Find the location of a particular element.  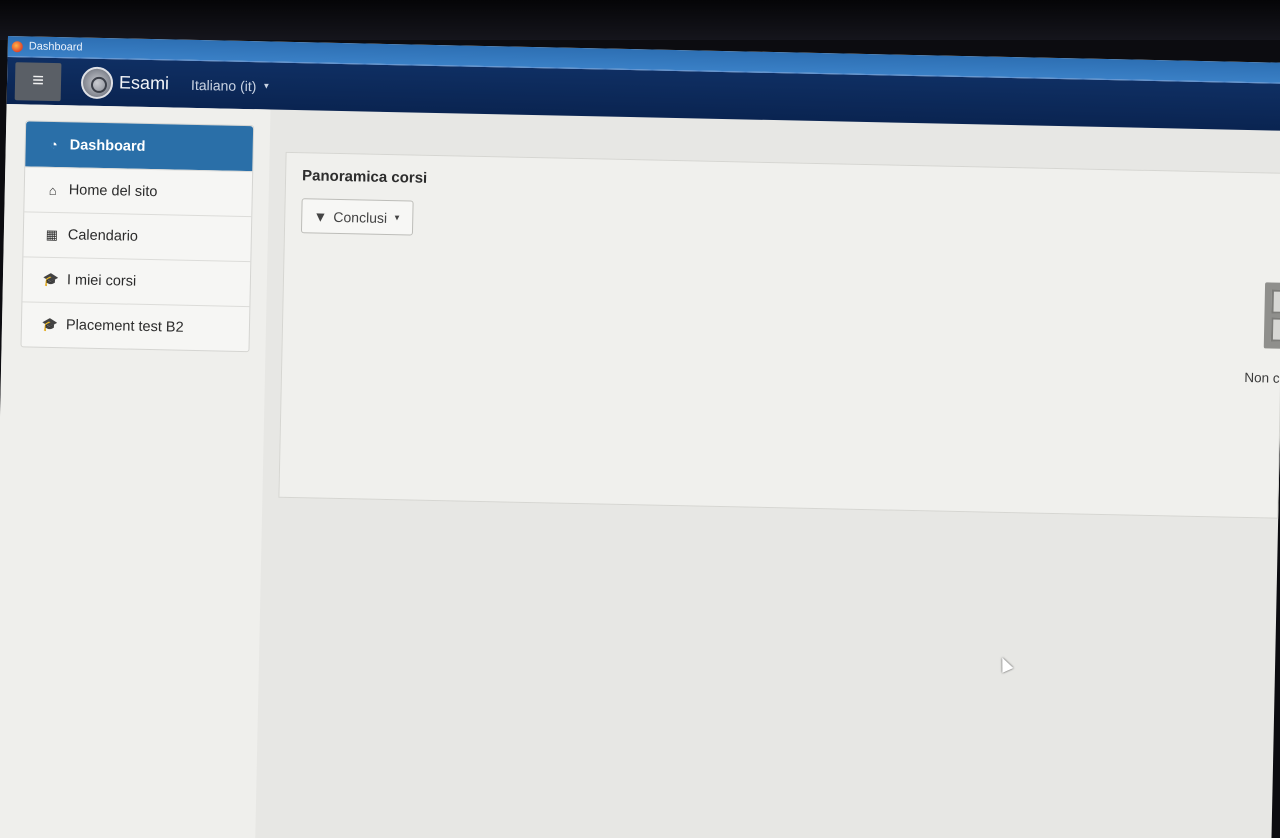

sidebar-item-calendar: ▦ Calendario is located at coordinates (137, 236).